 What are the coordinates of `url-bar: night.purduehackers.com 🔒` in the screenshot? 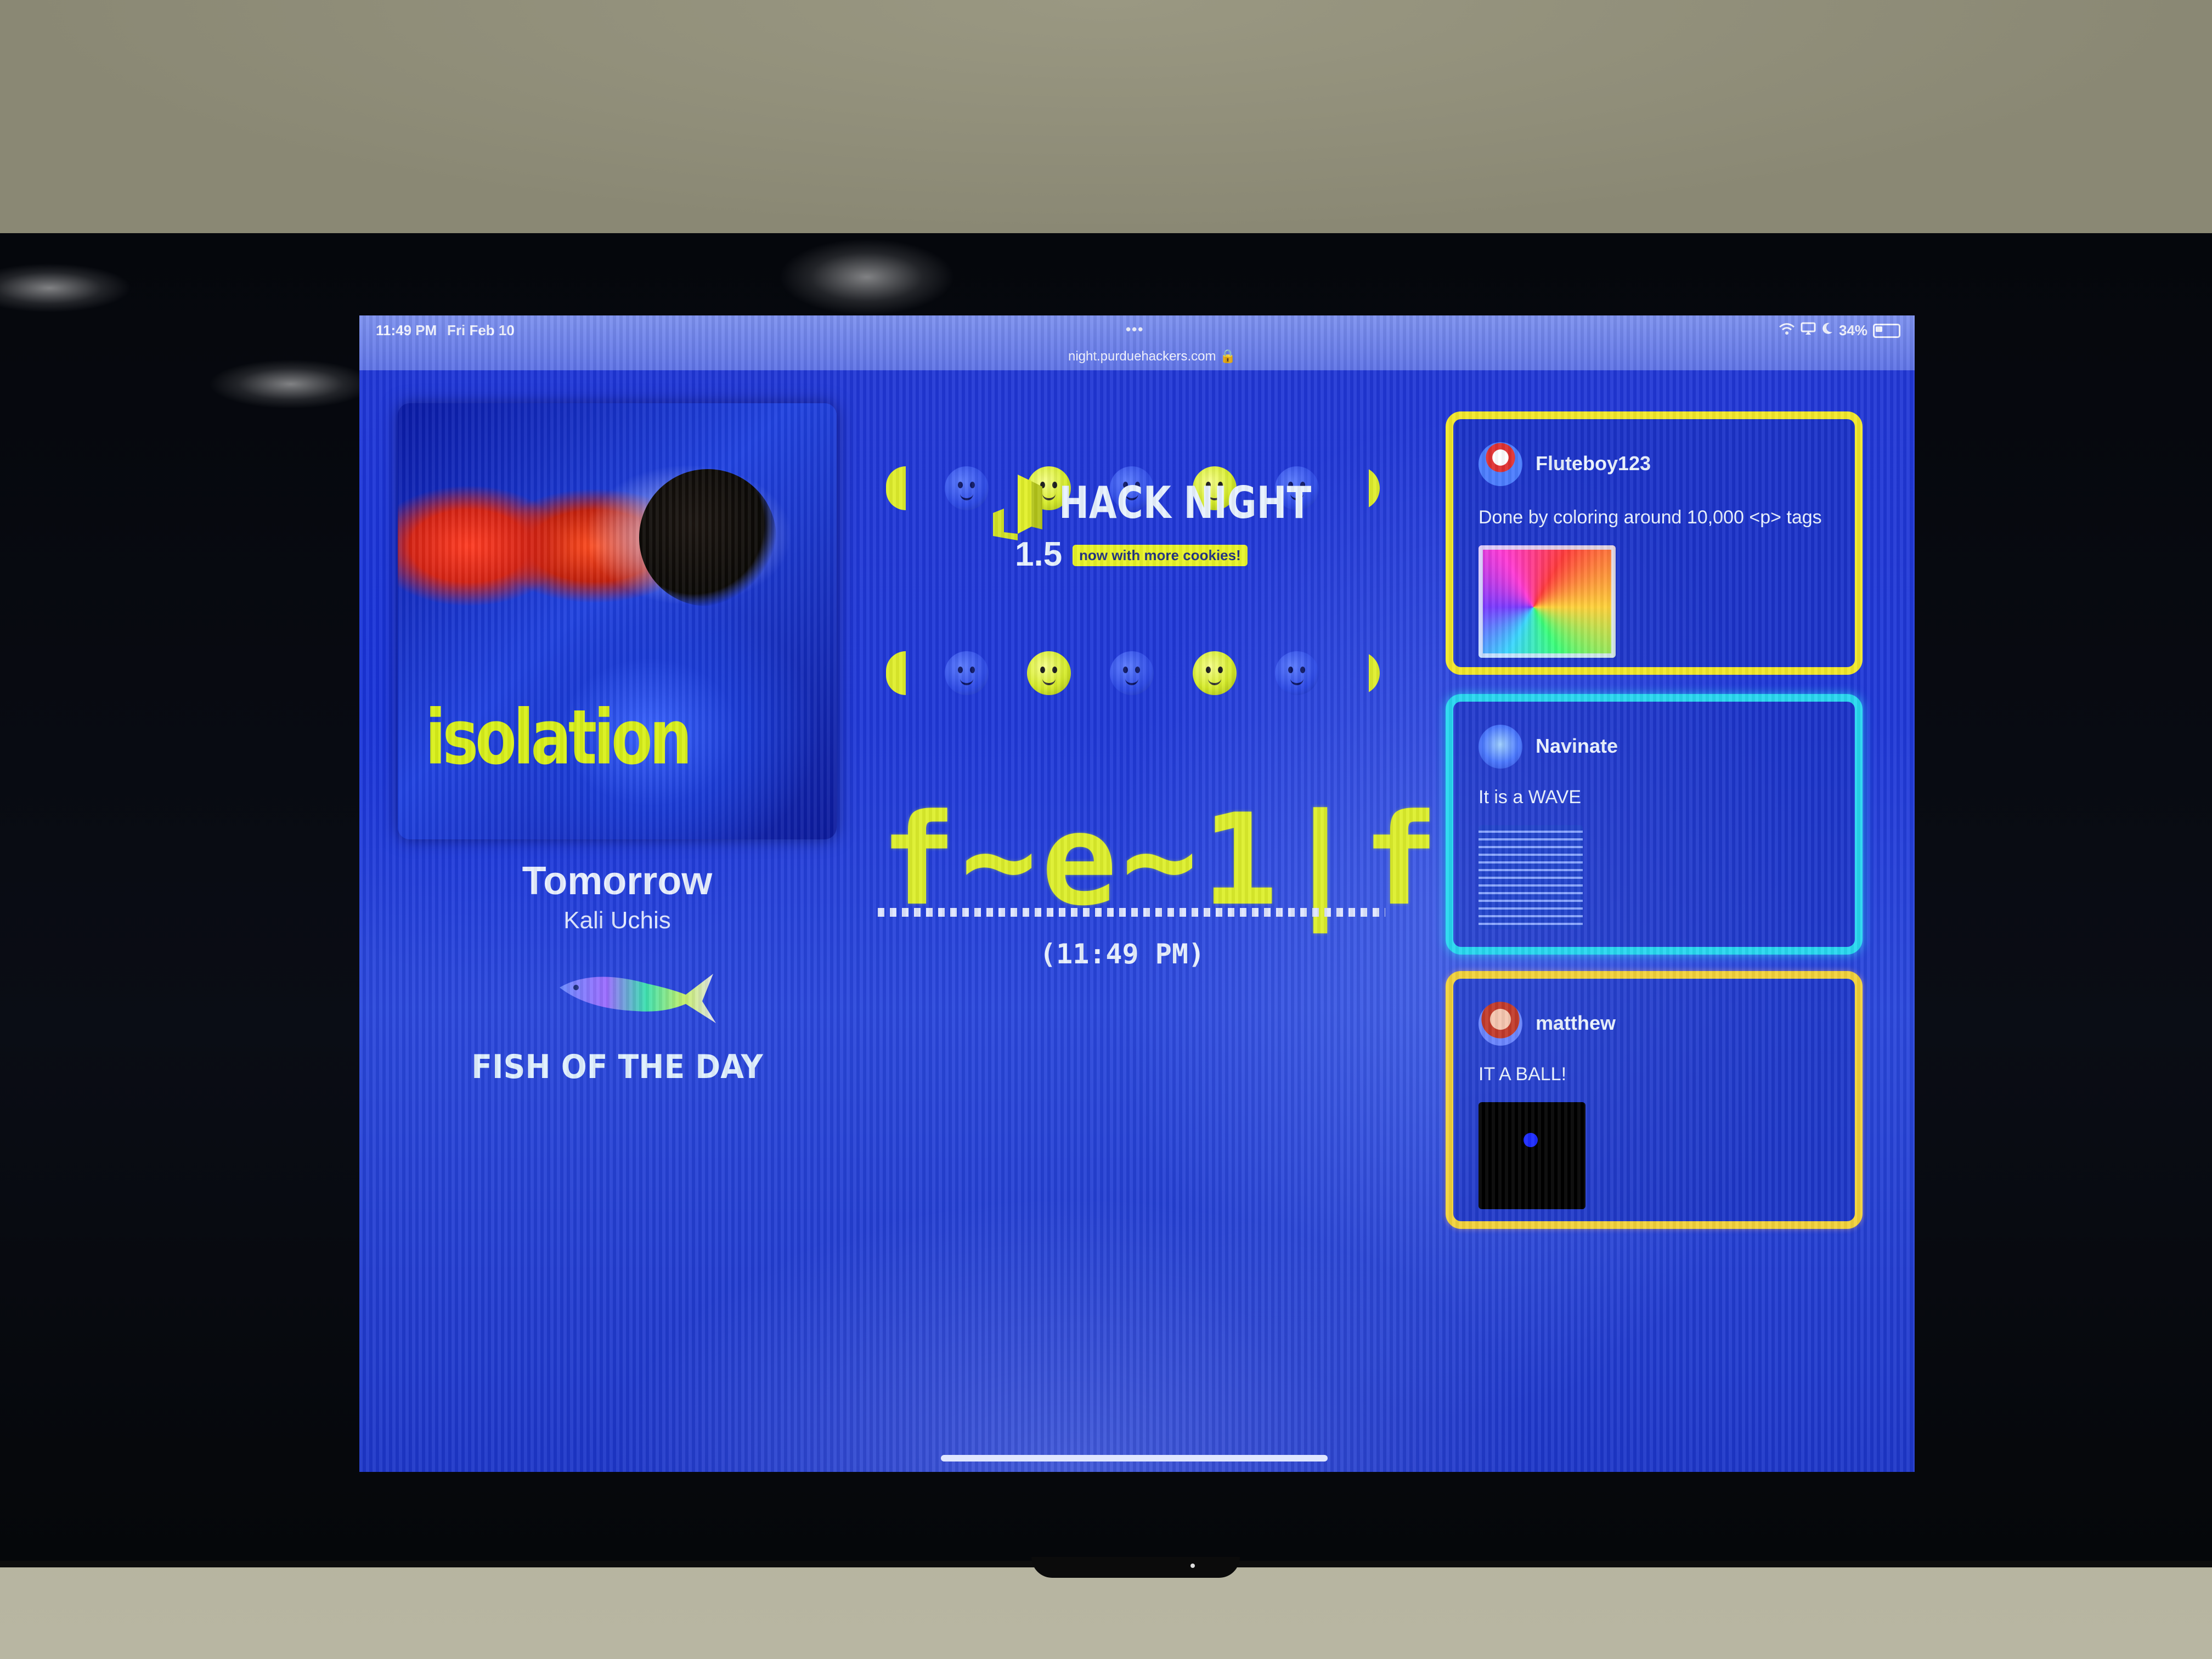 It's located at (1152, 356).